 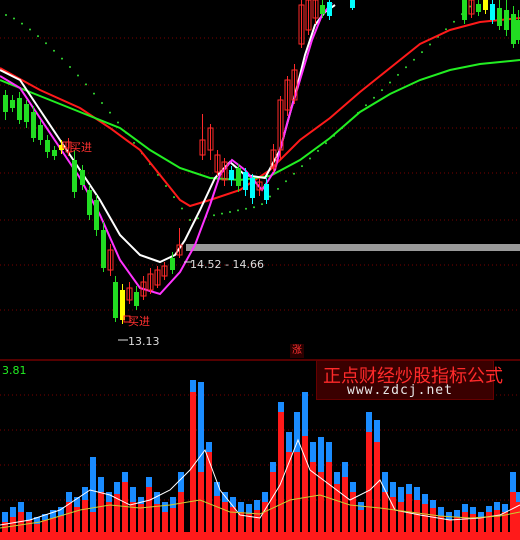 What do you see at coordinates (409, 380) in the screenshot?
I see `watermark-box: 正点财经炒股指标公式 www.zdcj.net` at bounding box center [409, 380].